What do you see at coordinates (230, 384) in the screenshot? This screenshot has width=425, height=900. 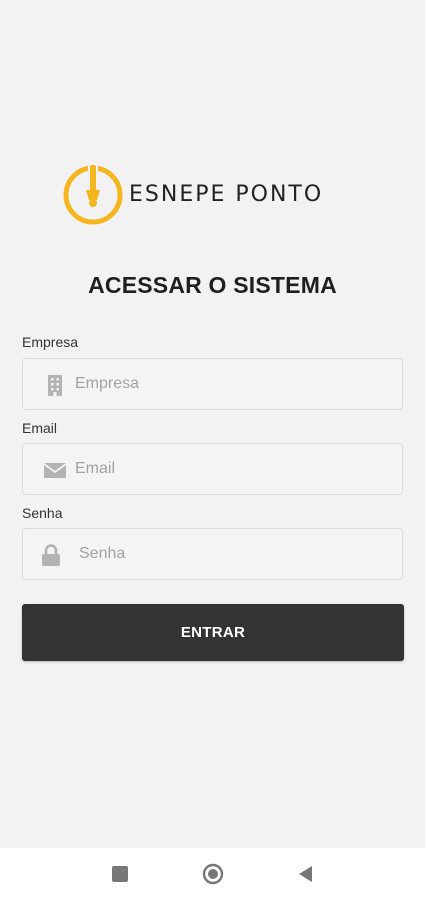 I see `empresa-input` at bounding box center [230, 384].